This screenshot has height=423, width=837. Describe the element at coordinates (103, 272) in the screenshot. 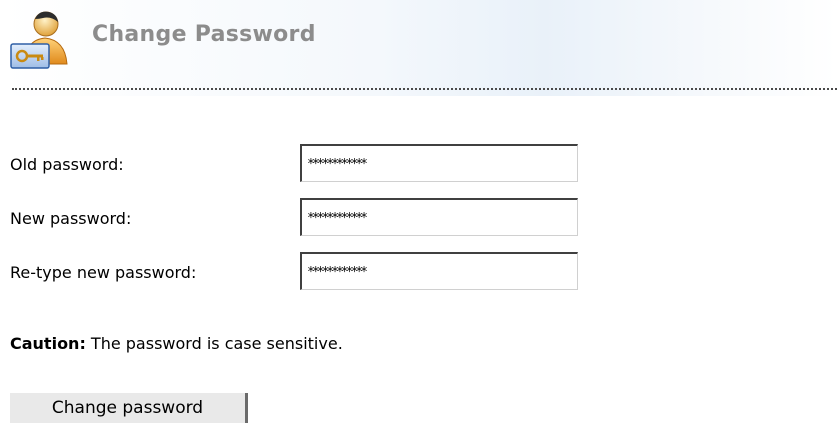

I see `retype-password-label: Re-type new password:` at that location.